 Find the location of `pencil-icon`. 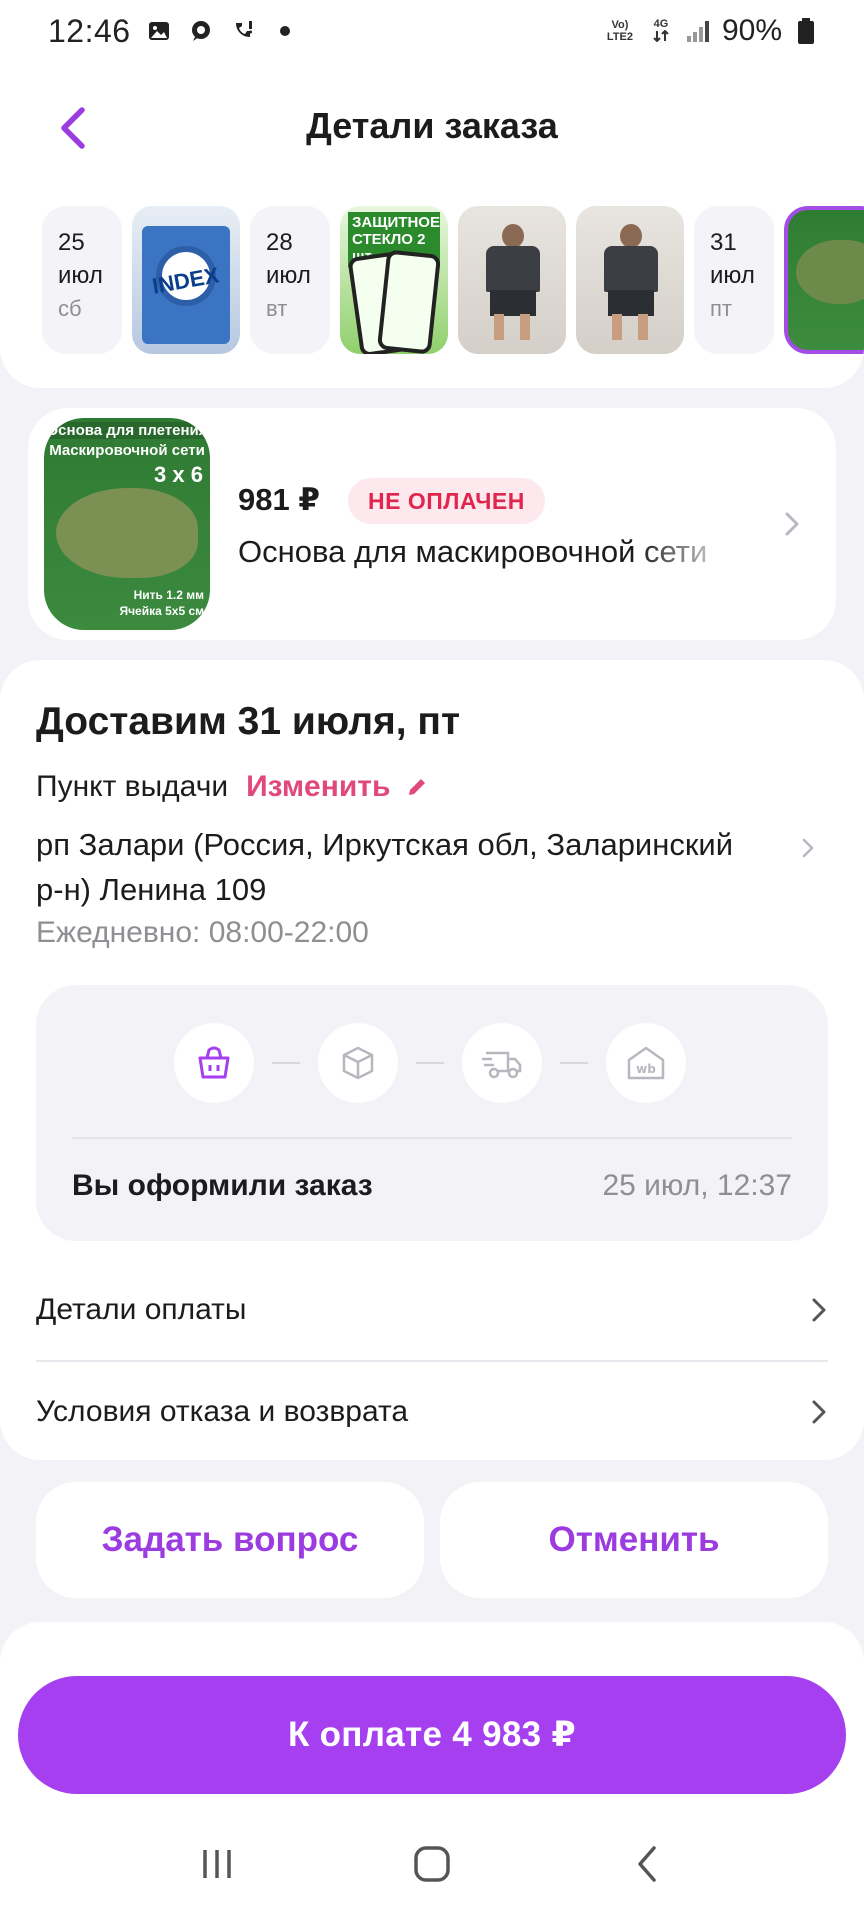

pencil-icon is located at coordinates (417, 787).